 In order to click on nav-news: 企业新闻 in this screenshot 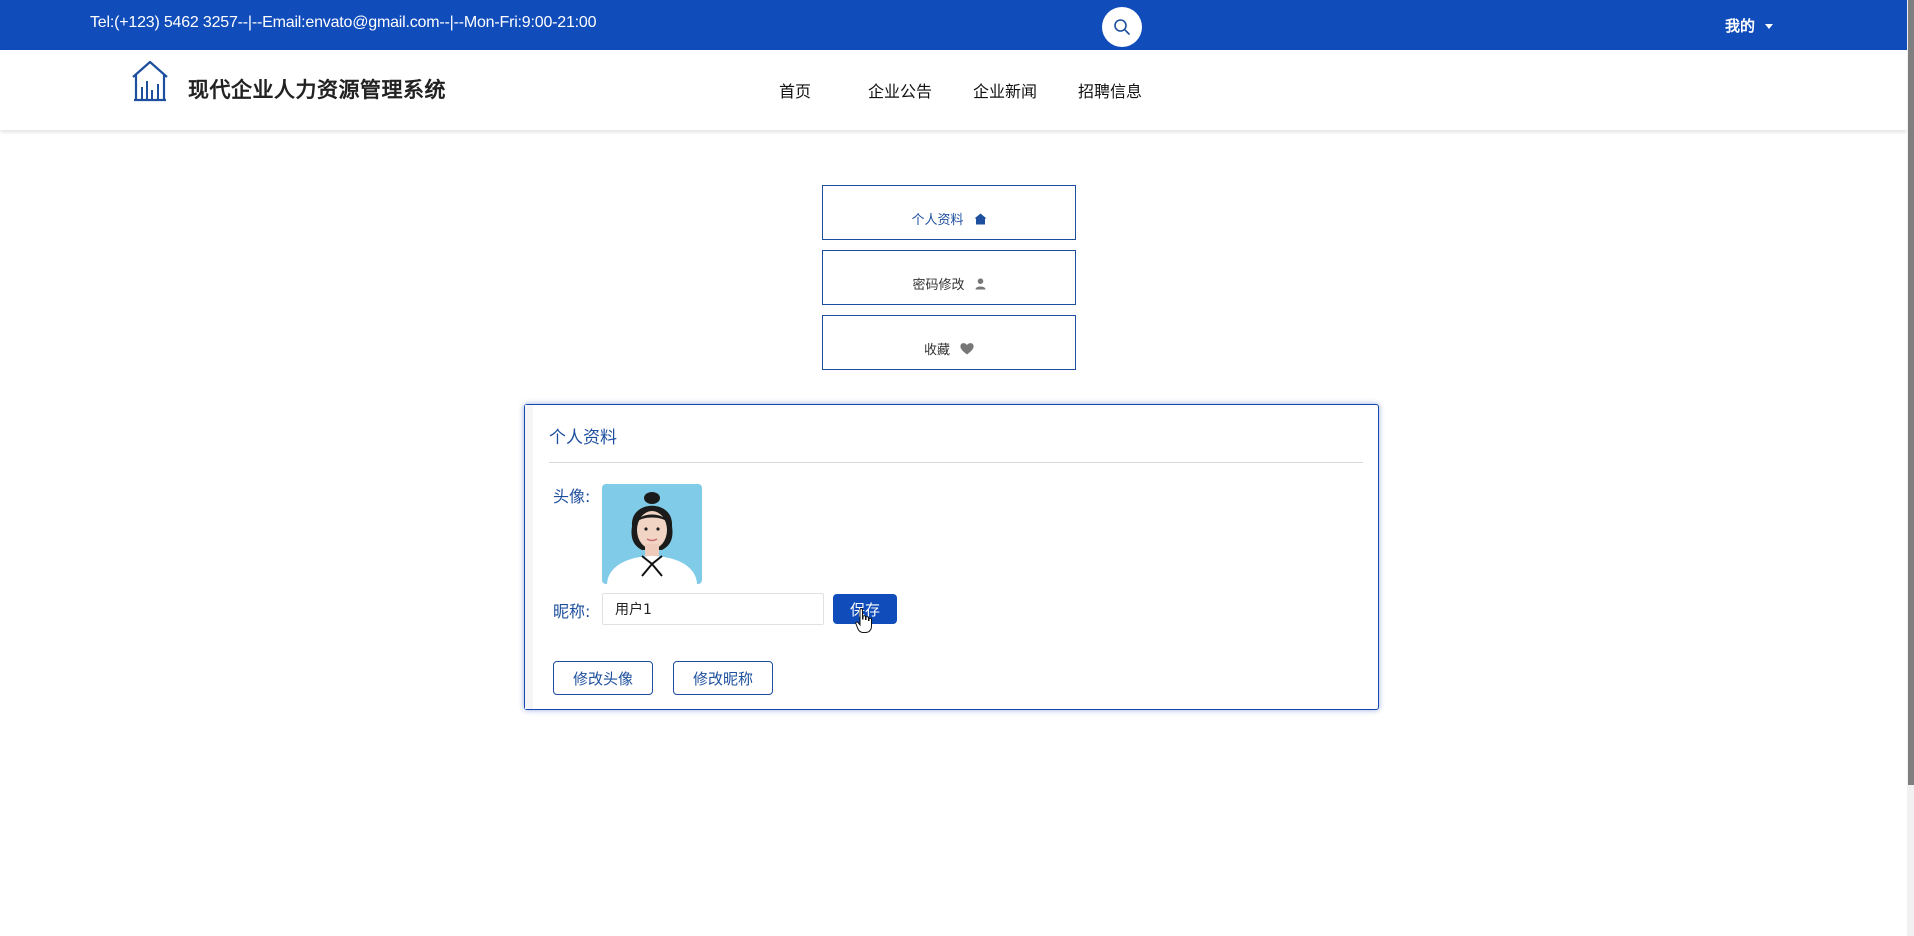, I will do `click(1005, 90)`.